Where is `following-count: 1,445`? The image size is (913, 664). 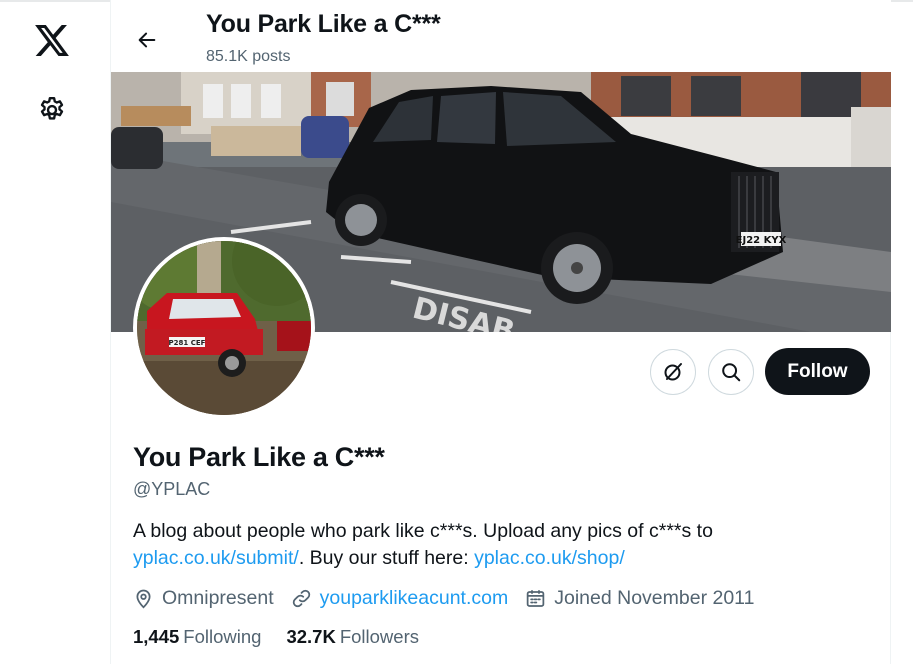
following-count: 1,445 is located at coordinates (156, 636).